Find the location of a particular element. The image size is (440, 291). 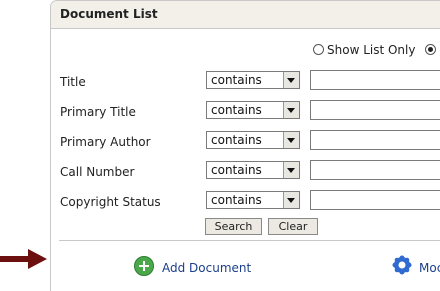

operator-select-title: contains is located at coordinates (253, 80).